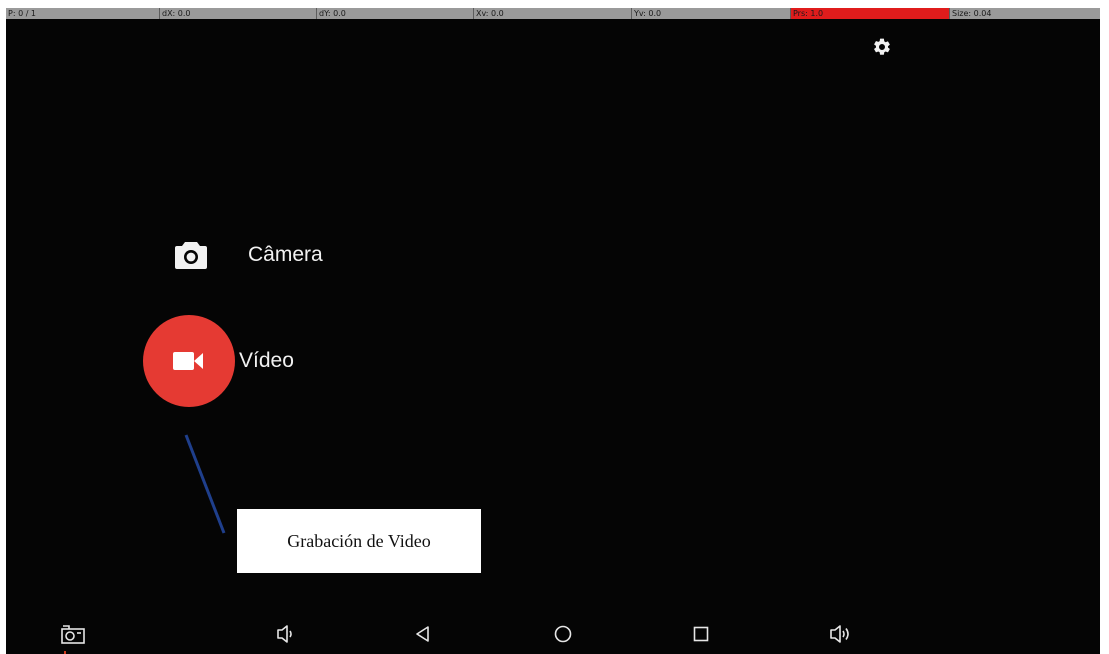  I want to click on volume-up-button, so click(840, 634).